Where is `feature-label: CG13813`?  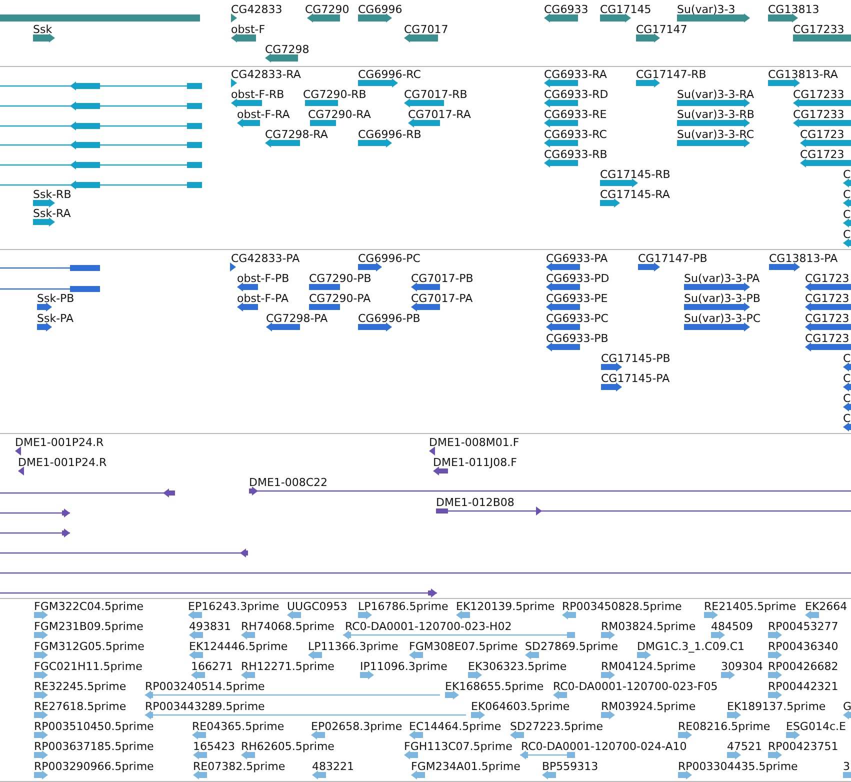
feature-label: CG13813 is located at coordinates (794, 9).